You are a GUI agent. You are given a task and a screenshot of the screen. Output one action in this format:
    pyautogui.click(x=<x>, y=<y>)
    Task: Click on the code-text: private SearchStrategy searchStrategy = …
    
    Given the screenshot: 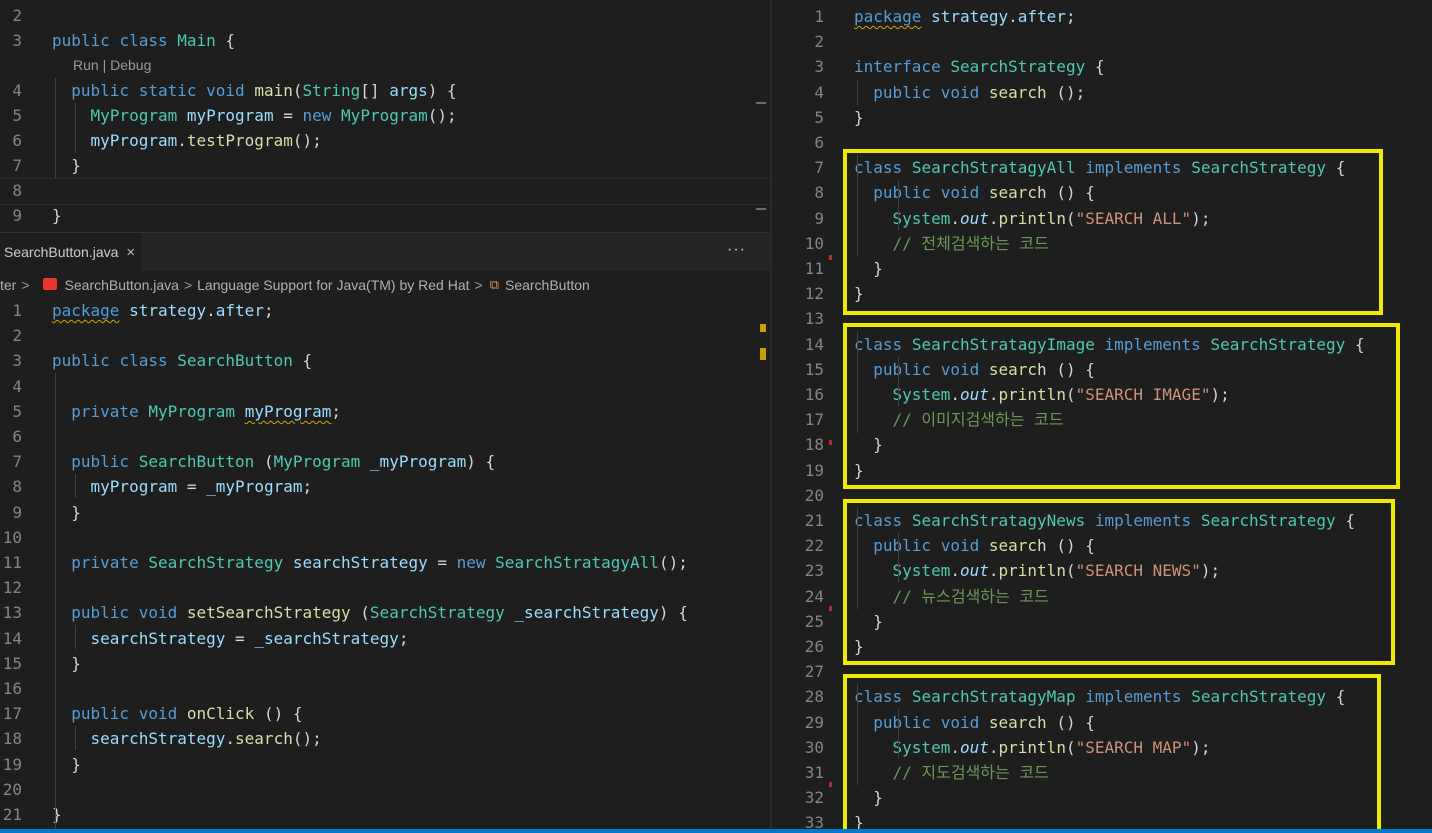 What is the action you would take?
    pyautogui.click(x=379, y=562)
    